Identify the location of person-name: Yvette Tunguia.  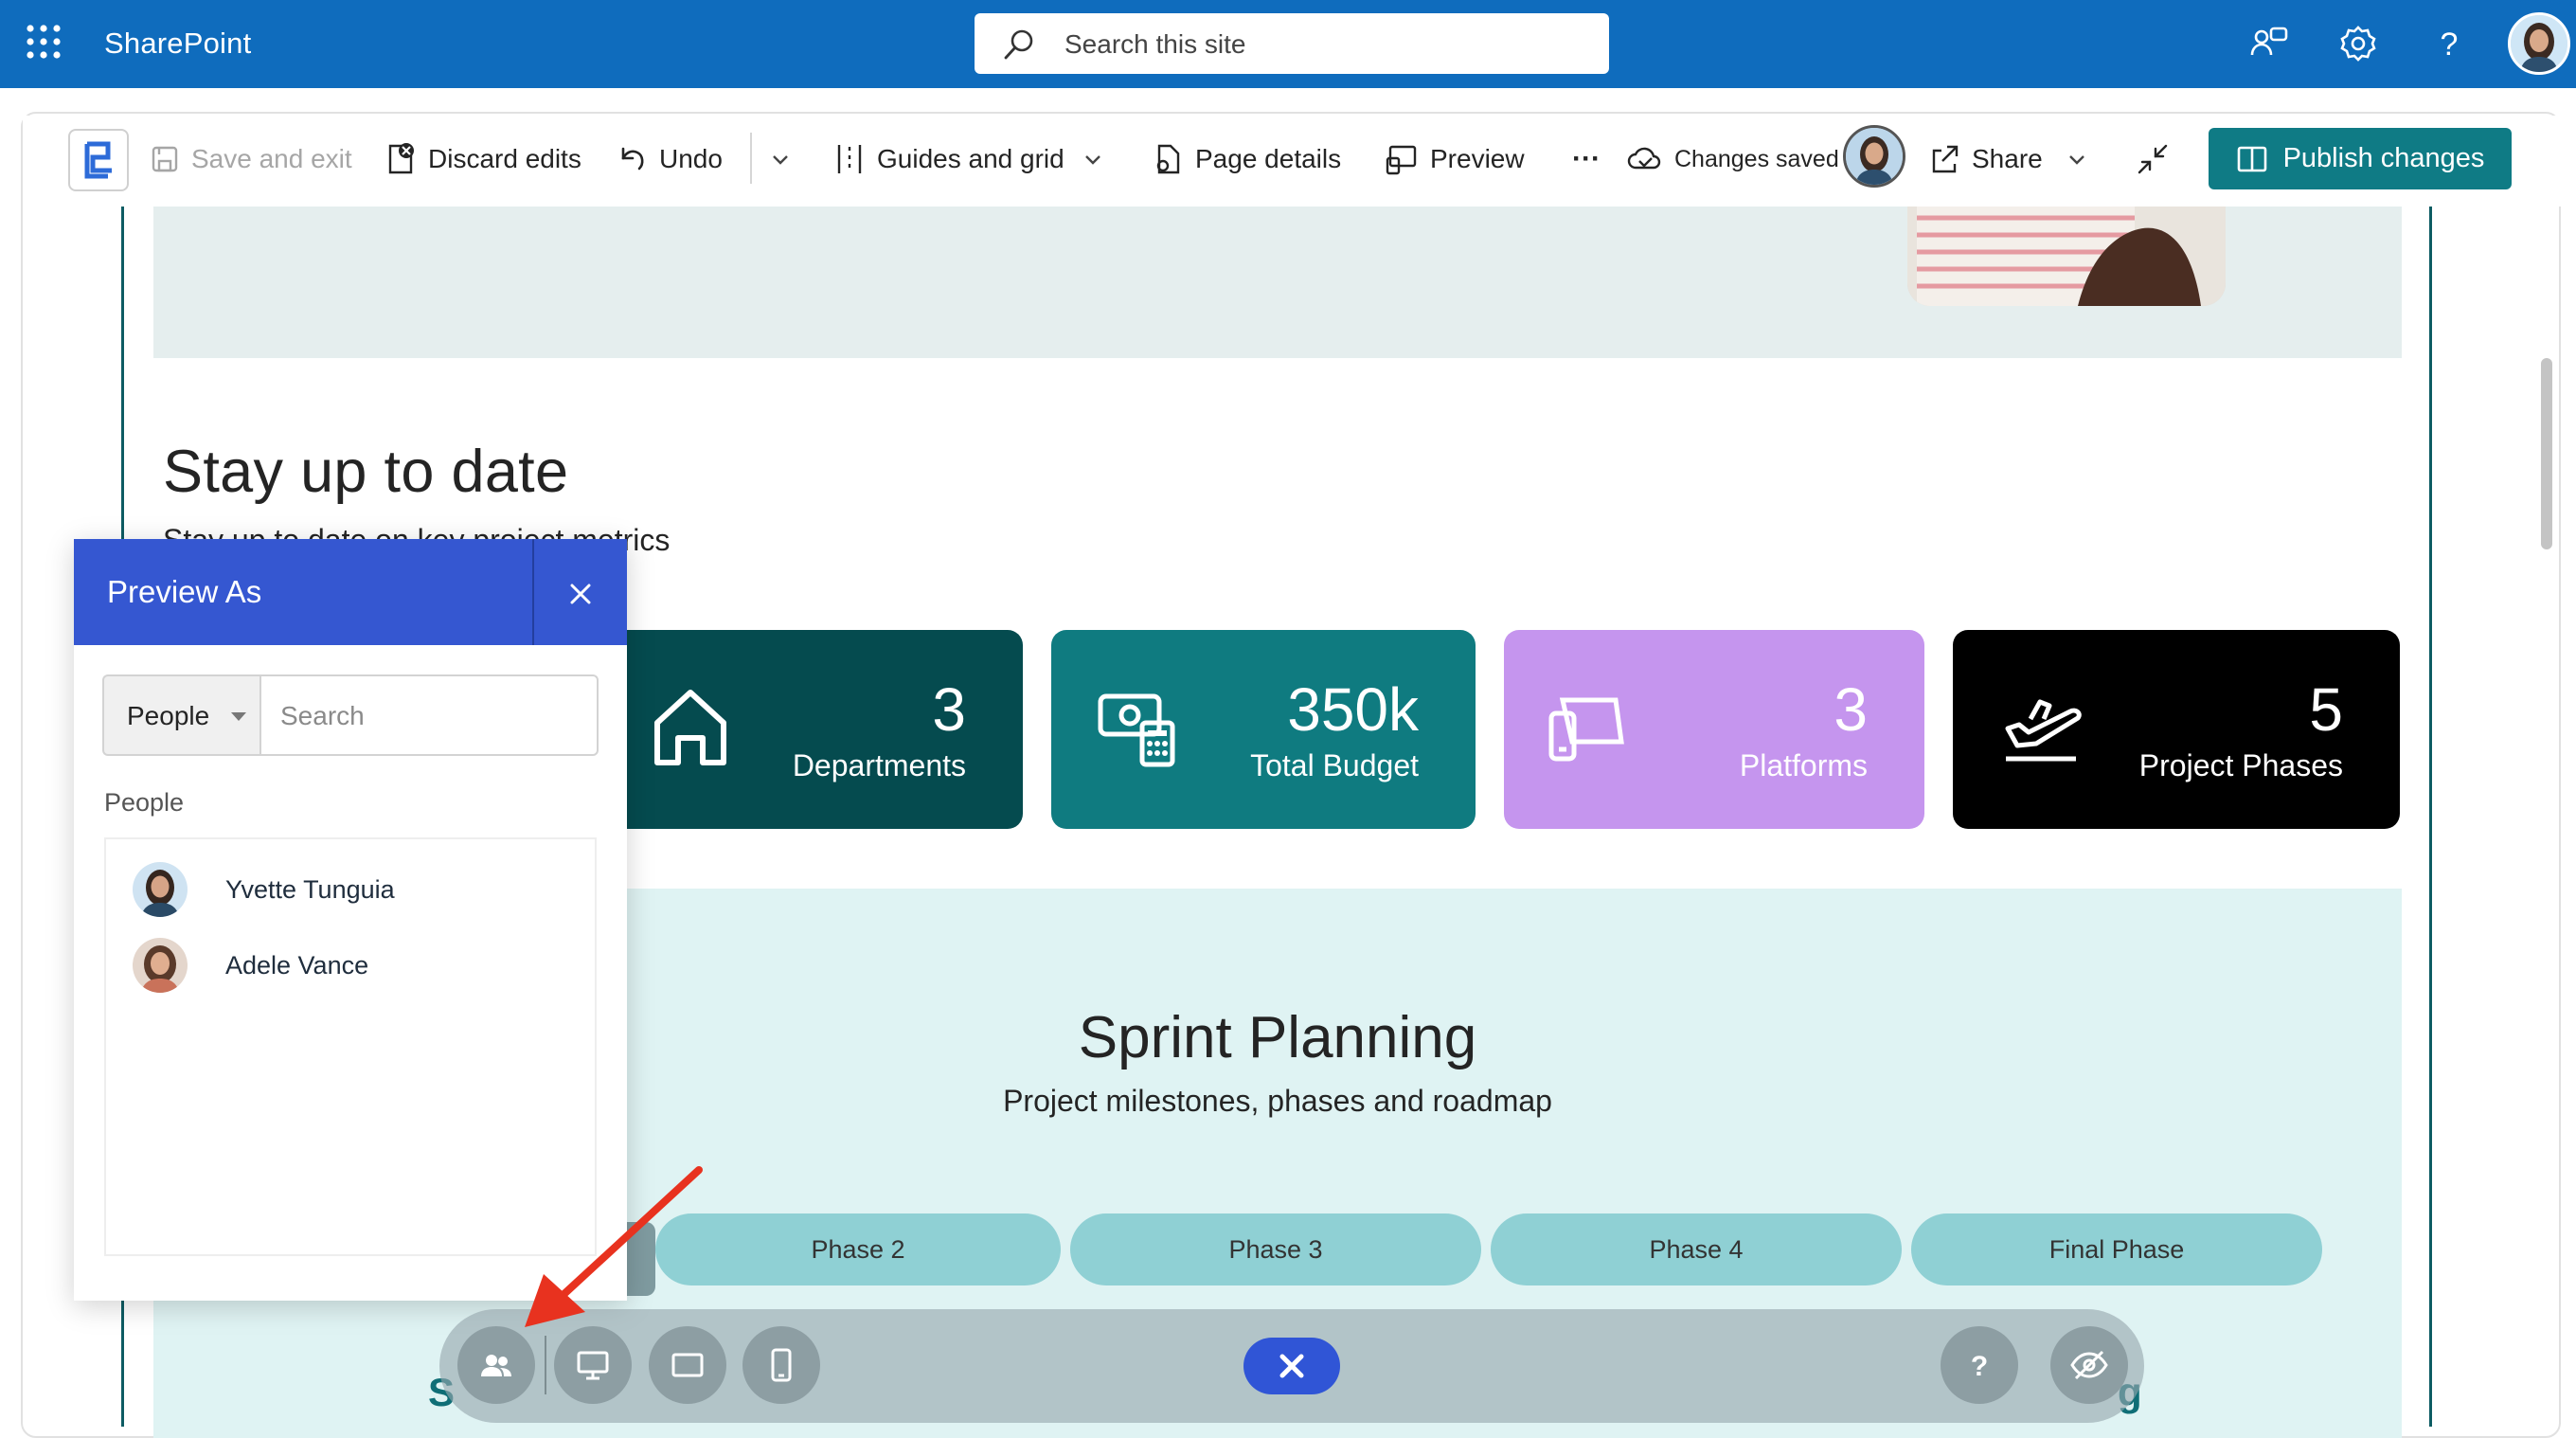
(310, 889).